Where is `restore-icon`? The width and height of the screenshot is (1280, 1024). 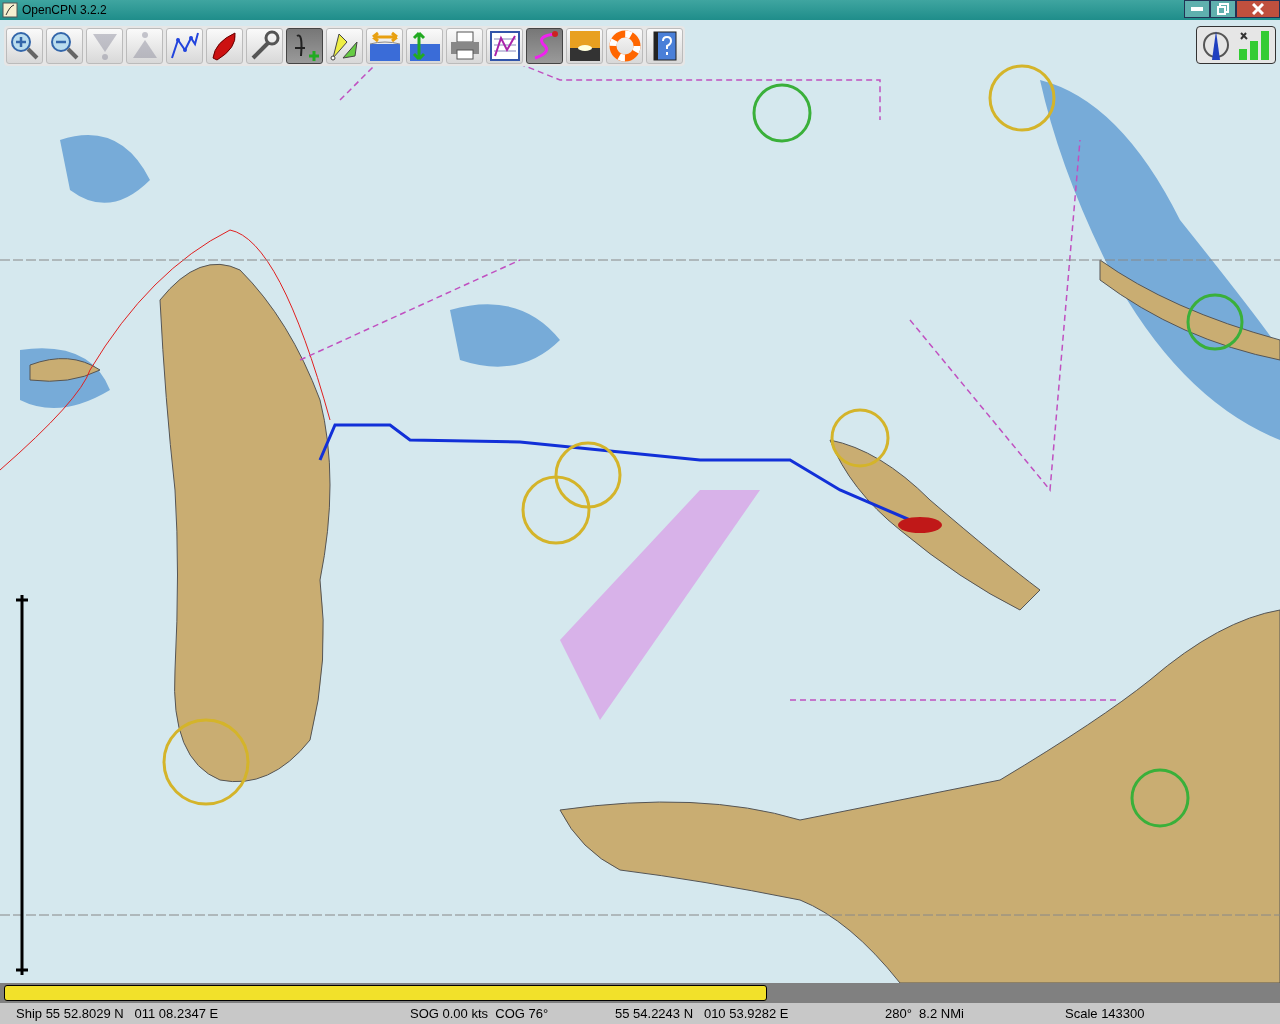 restore-icon is located at coordinates (1223, 9).